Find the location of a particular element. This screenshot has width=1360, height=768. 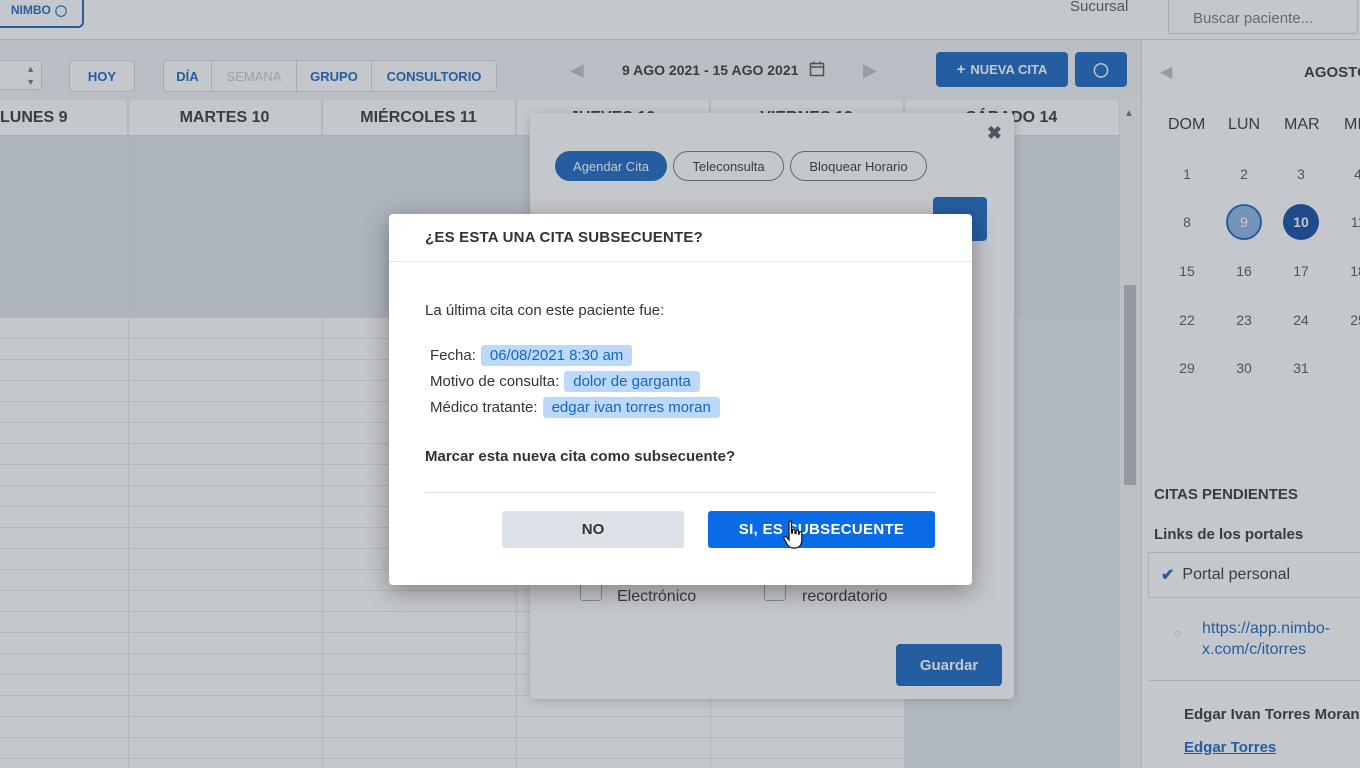

no-button: NO is located at coordinates (593, 529).